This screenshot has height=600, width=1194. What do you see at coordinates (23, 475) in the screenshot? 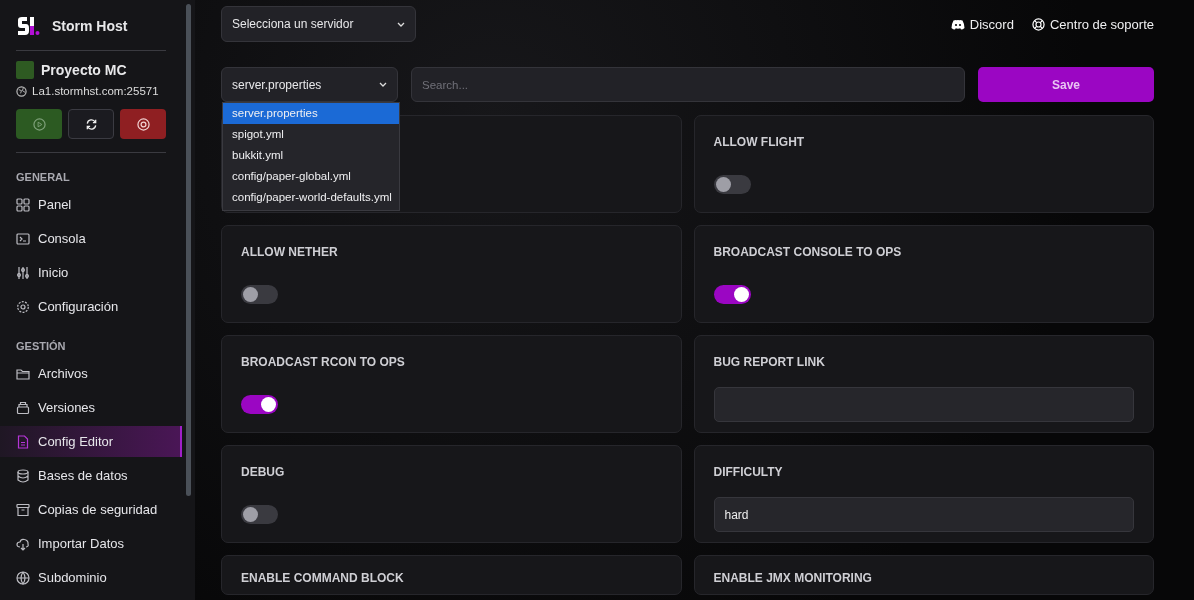
I see `database-icon` at bounding box center [23, 475].